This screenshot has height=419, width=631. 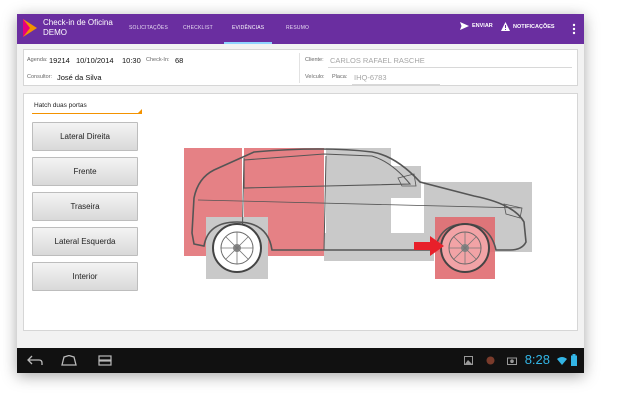 I want to click on status-clock: 8:28, so click(x=537, y=359).